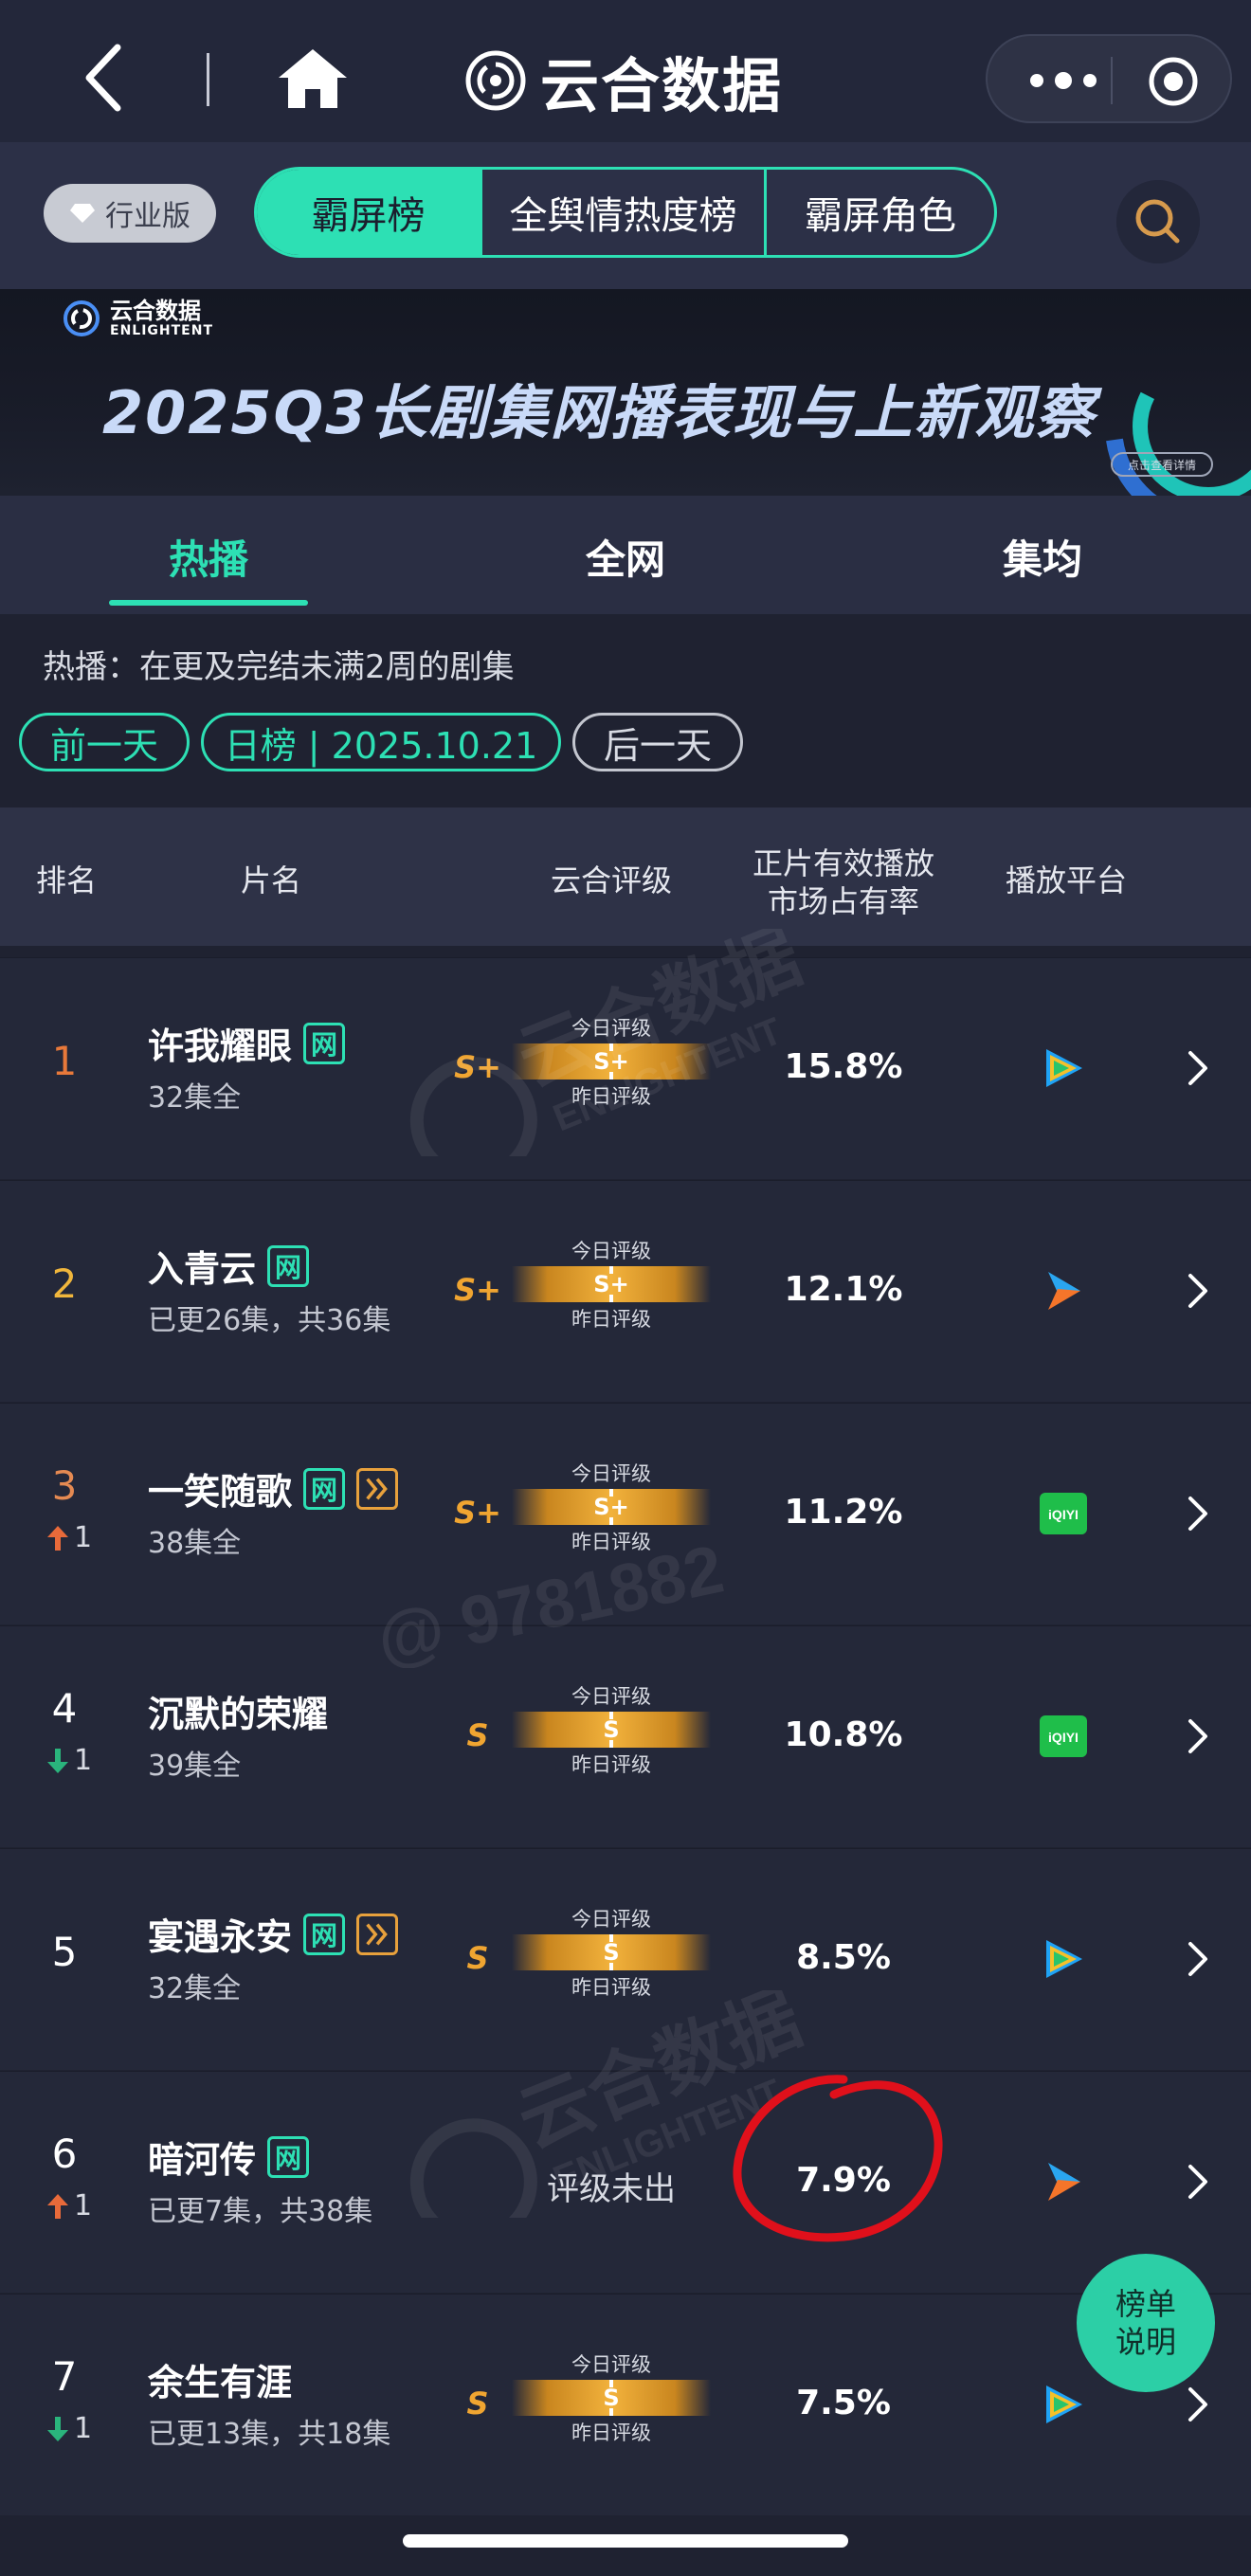 Image resolution: width=1251 pixels, height=2576 pixels. I want to click on title-line: 宴遇永安网, so click(274, 1934).